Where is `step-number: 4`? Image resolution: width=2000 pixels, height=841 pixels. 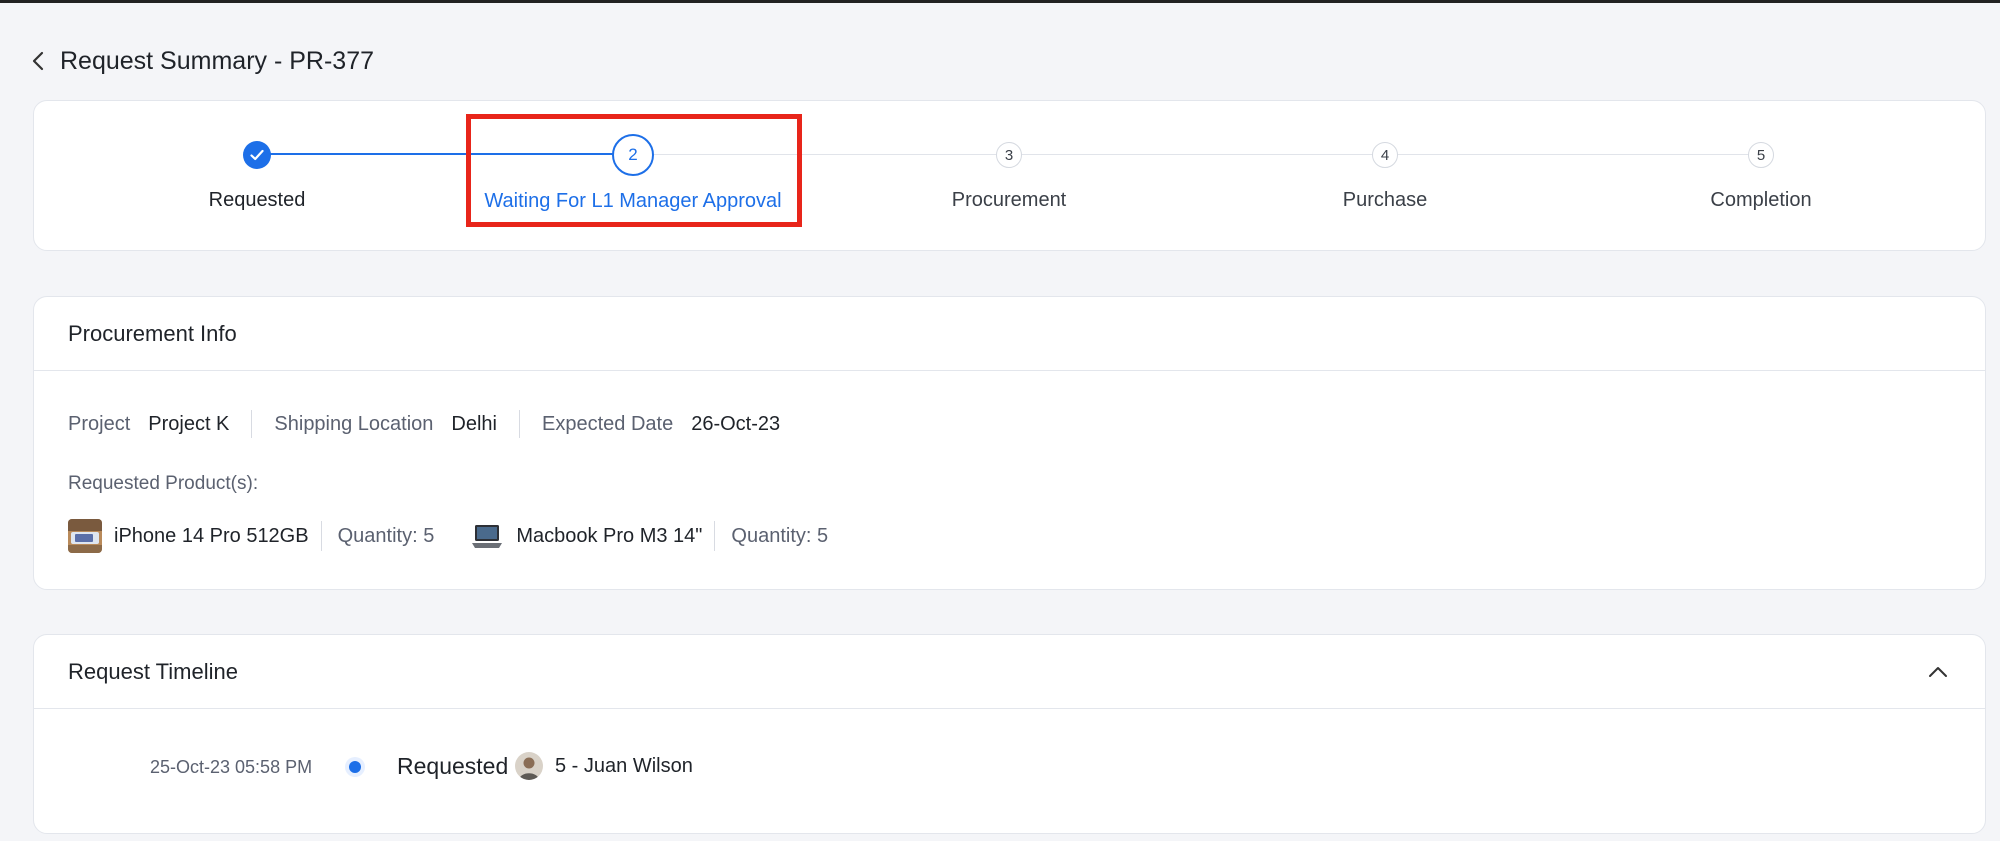
step-number: 4 is located at coordinates (1385, 155).